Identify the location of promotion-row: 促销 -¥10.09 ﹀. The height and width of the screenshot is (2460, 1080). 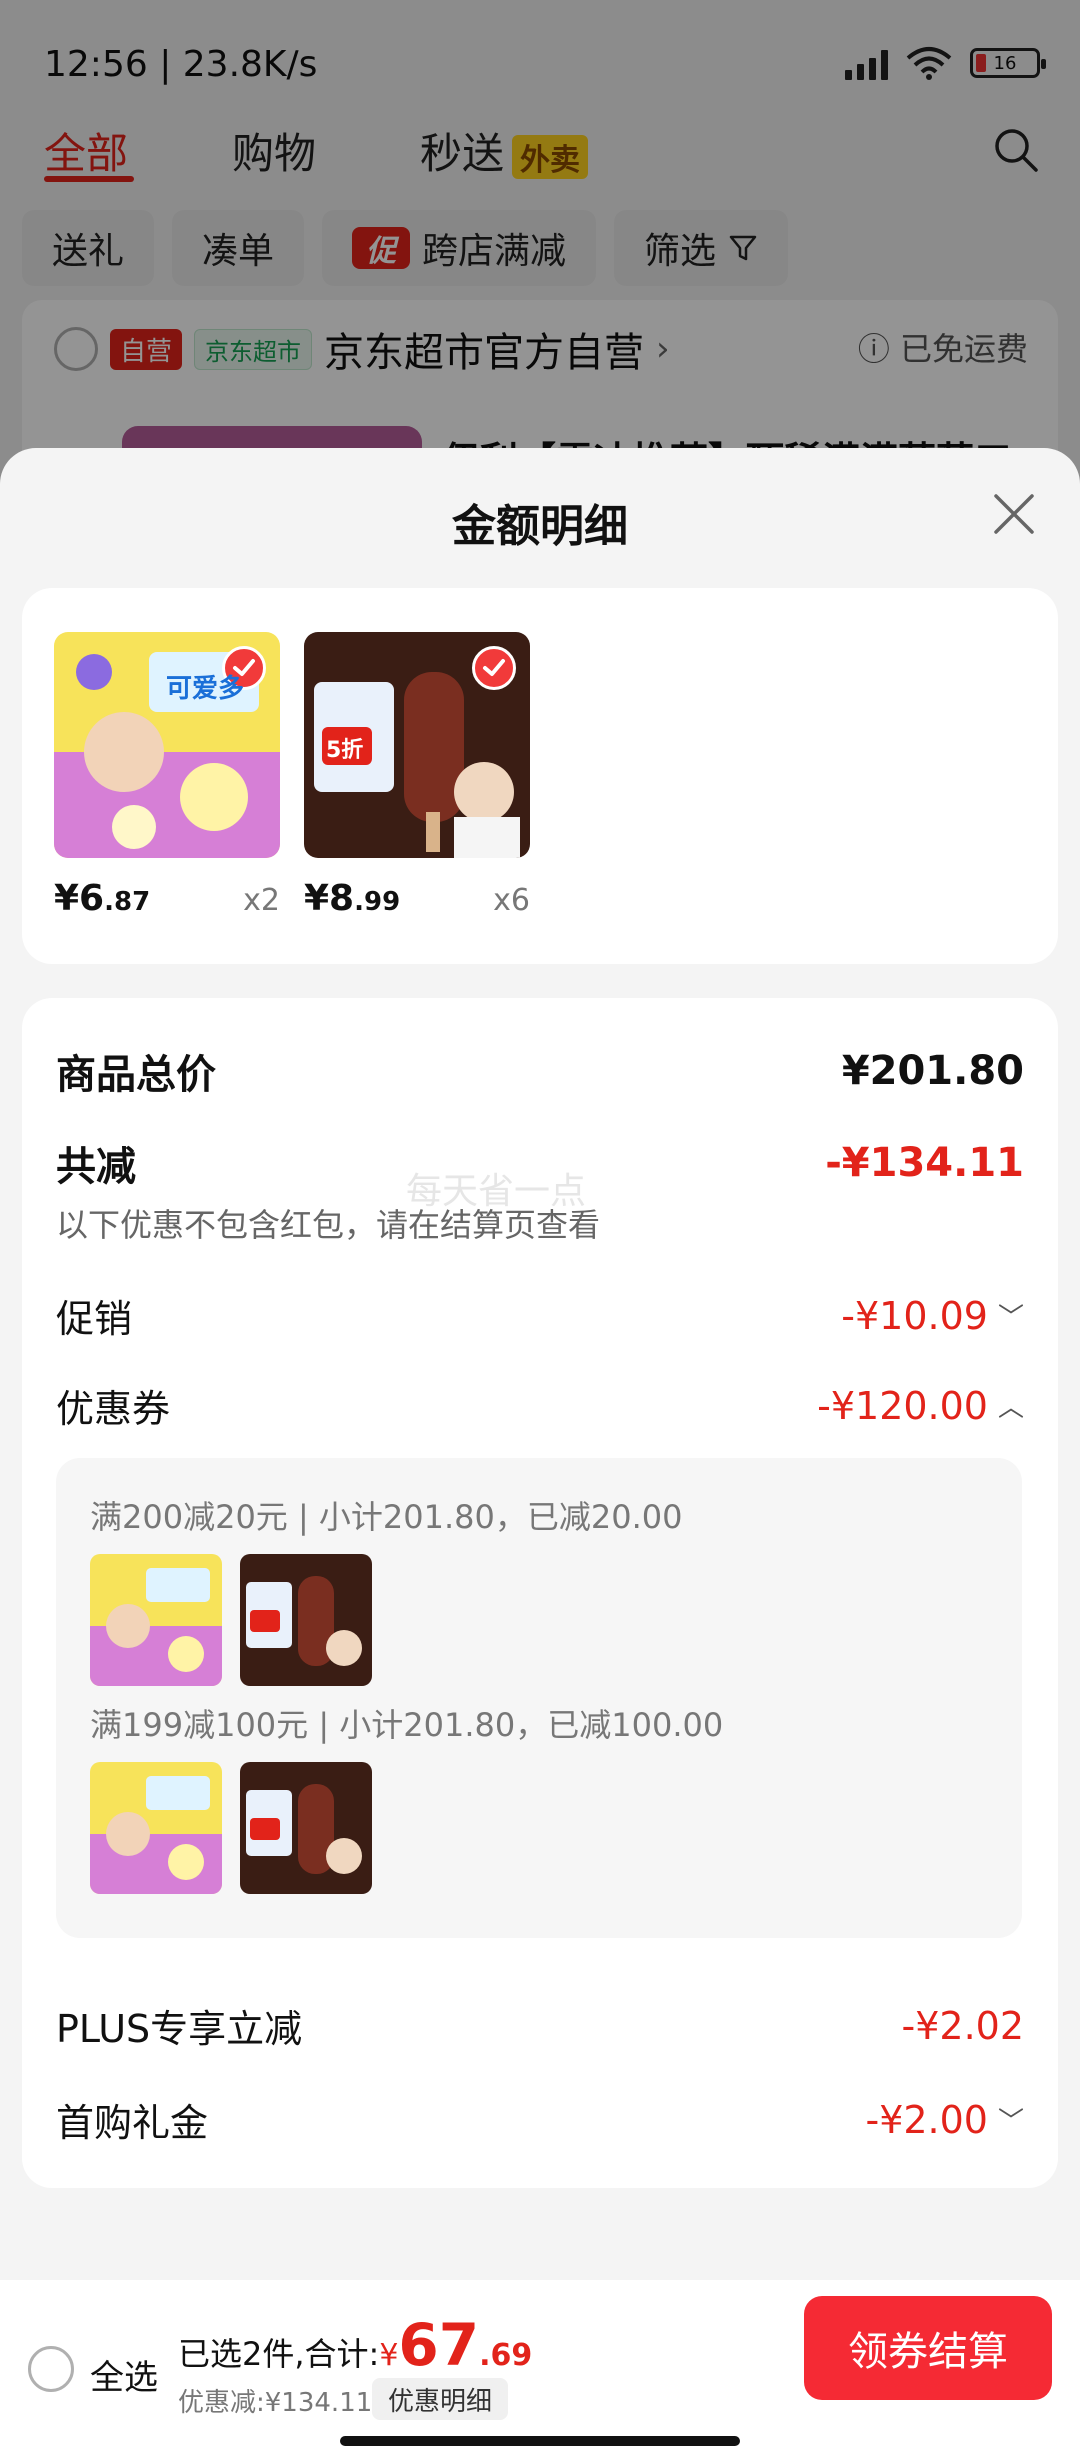
(540, 1315).